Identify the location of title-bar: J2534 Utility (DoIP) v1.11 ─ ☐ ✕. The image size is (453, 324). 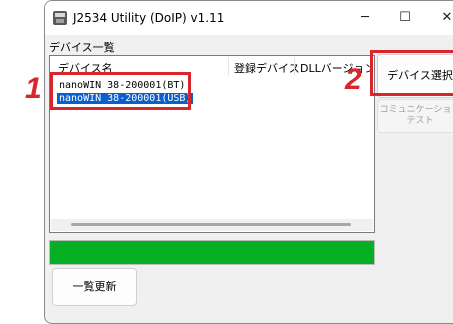
(249, 18).